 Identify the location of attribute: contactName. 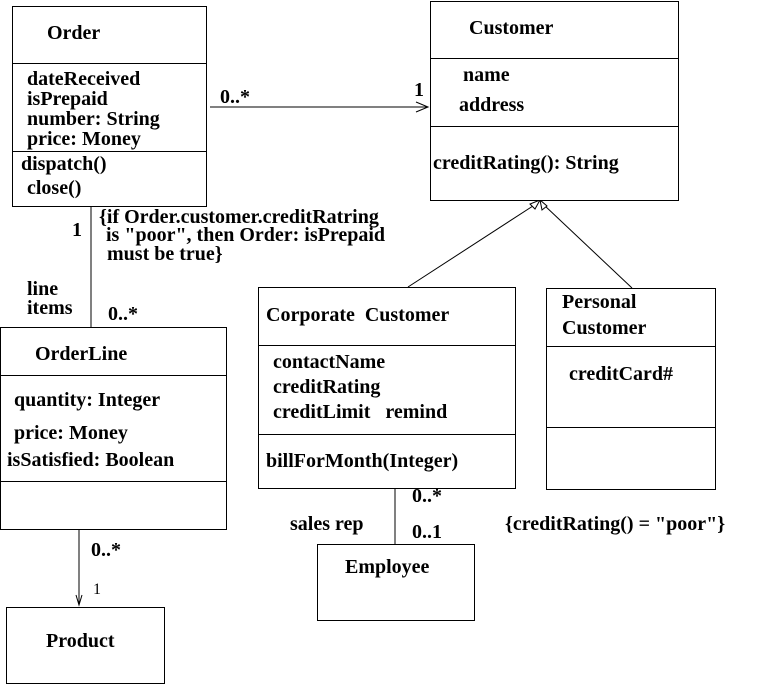
(329, 362).